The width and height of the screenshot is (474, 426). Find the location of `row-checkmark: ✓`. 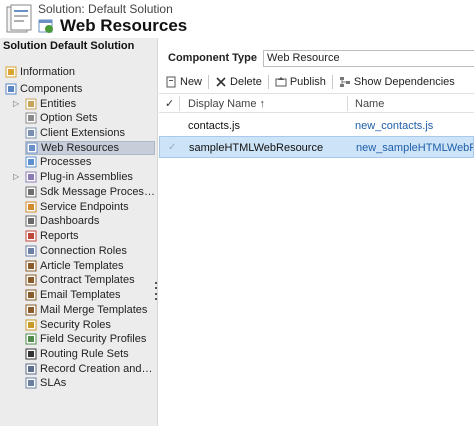

row-checkmark: ✓ is located at coordinates (172, 147).